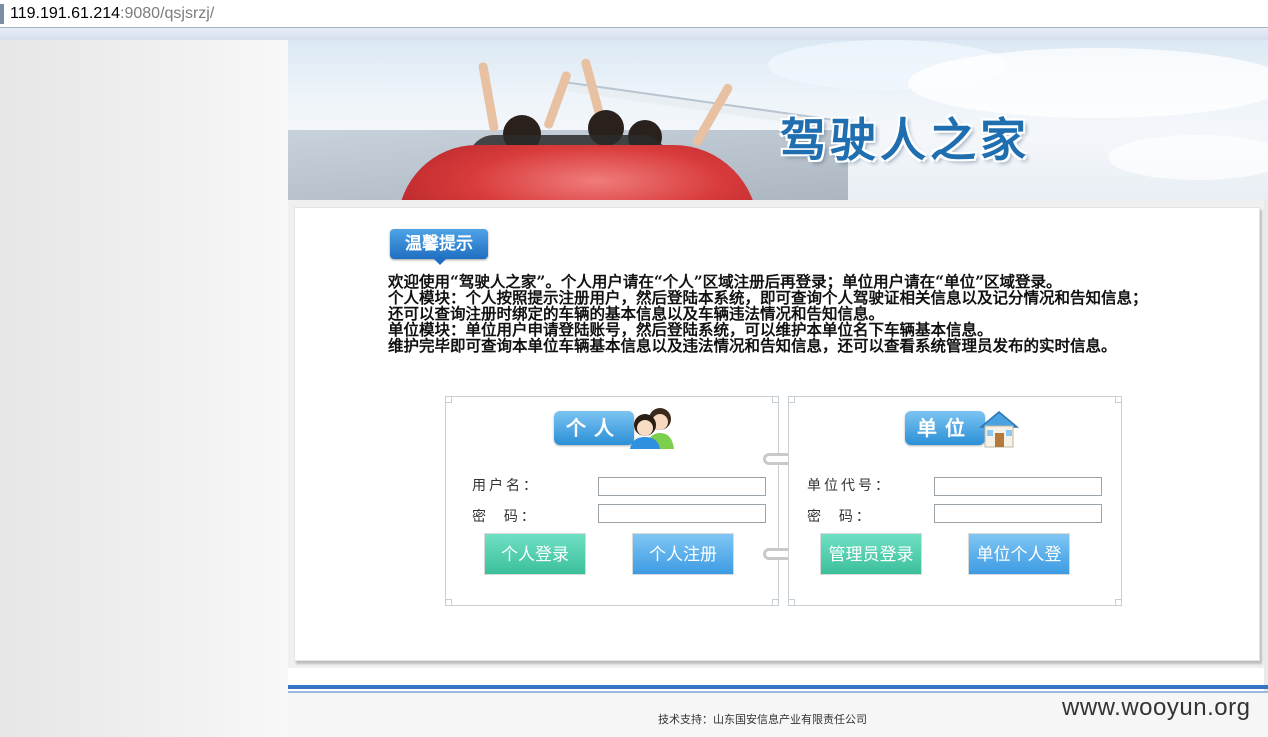  Describe the element at coordinates (682, 486) in the screenshot. I see `username-input` at that location.